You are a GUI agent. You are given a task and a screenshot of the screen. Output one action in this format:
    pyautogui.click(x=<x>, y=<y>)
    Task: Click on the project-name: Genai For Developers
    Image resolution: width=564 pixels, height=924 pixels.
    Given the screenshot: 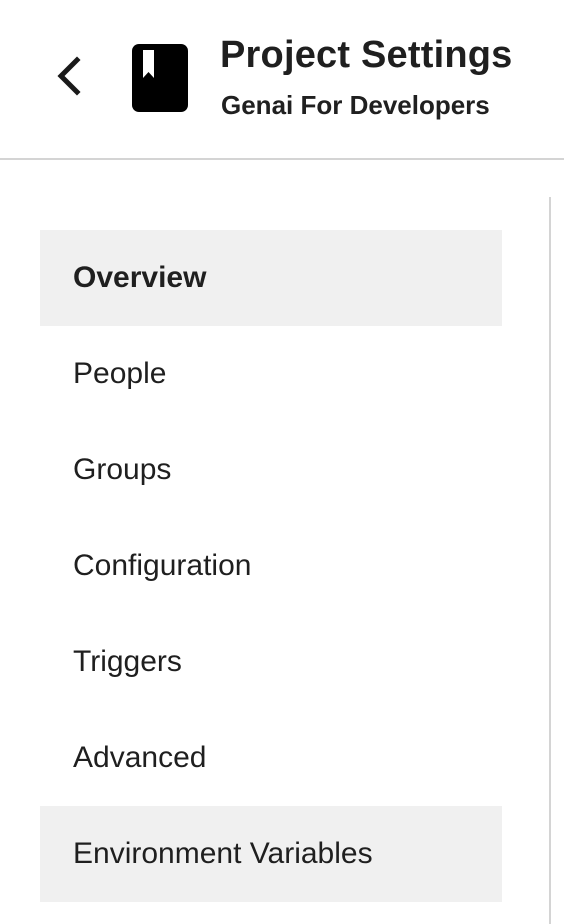 What is the action you would take?
    pyautogui.click(x=355, y=105)
    